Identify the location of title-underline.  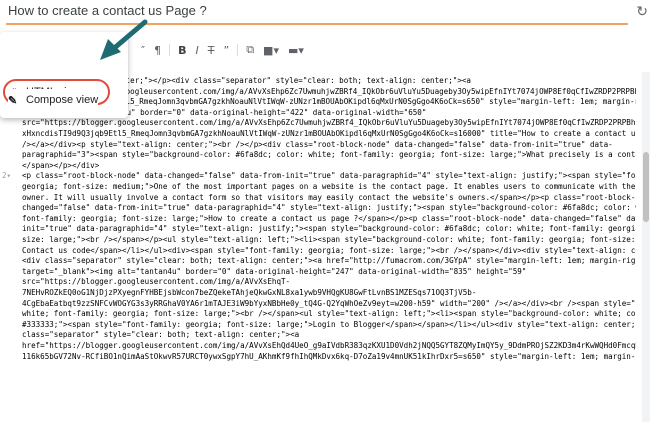
(317, 24).